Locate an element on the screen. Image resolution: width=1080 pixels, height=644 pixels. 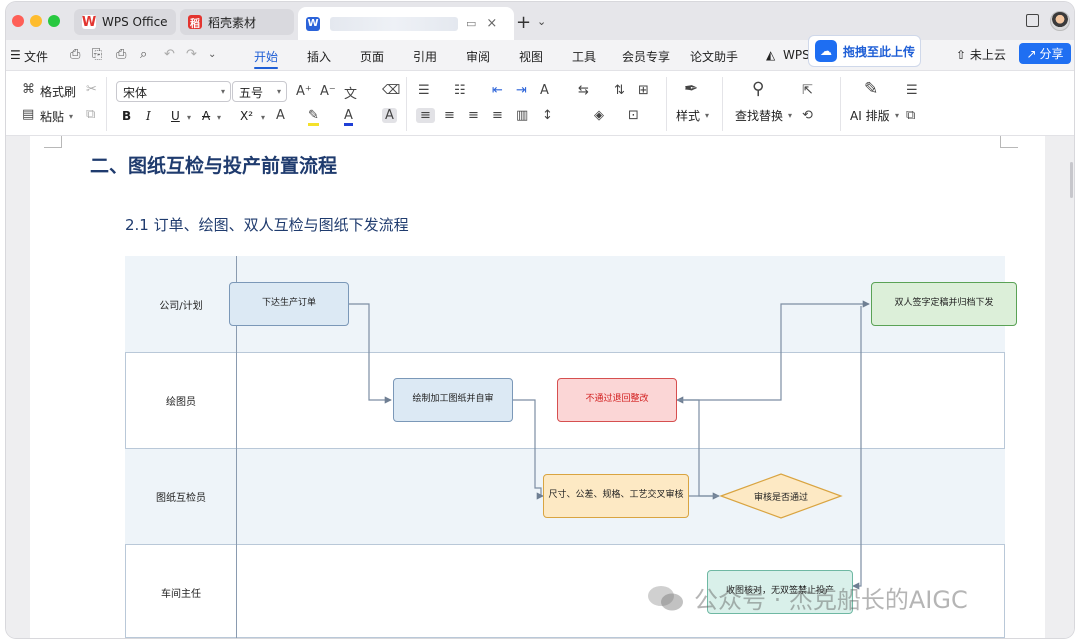
shading-icon: ◈ is located at coordinates (599, 115).